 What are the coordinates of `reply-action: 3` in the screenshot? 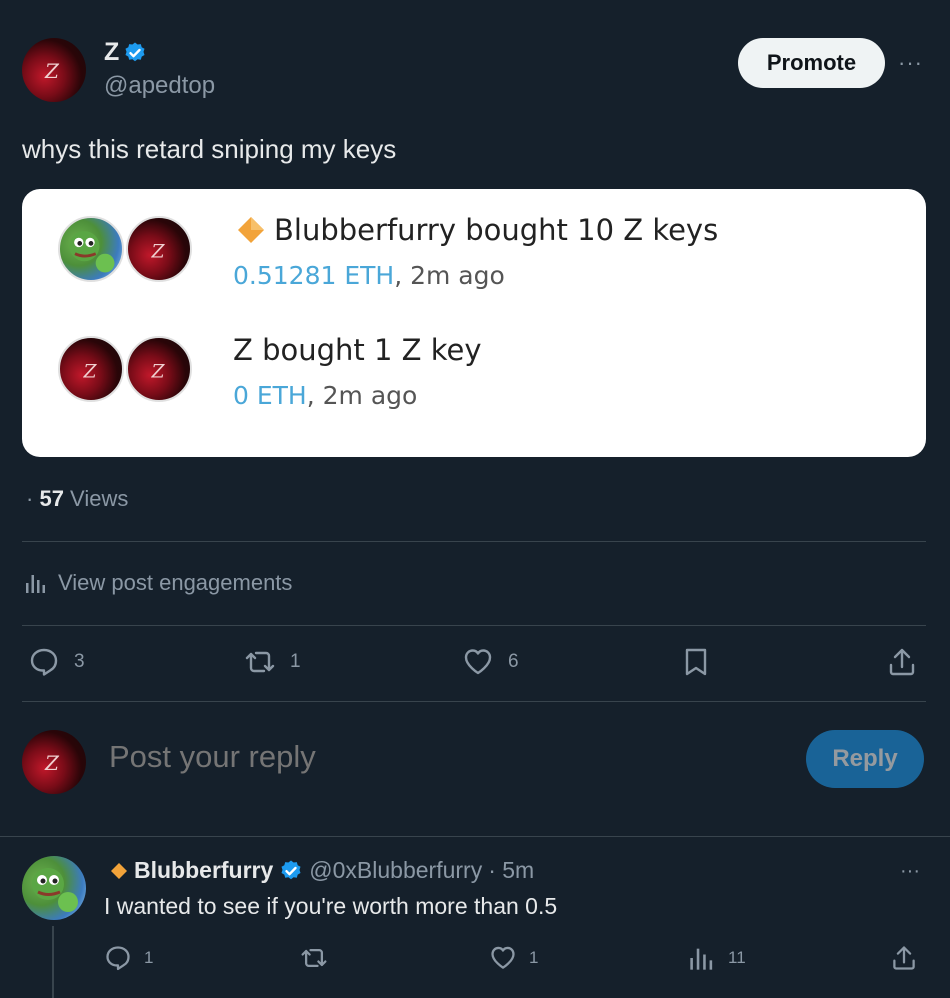 It's located at (56, 662).